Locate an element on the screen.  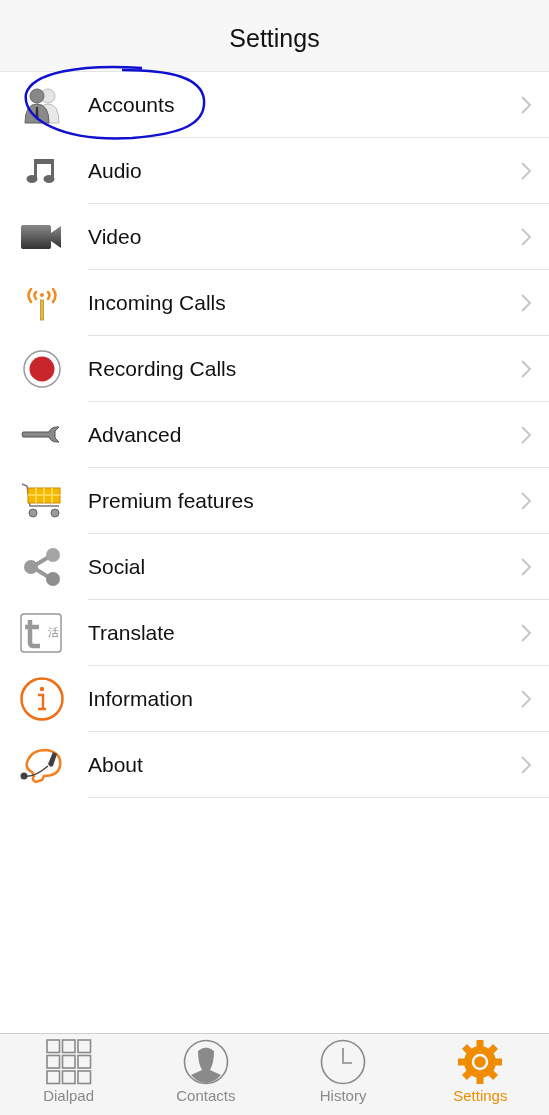
item-label: Accounts is located at coordinates (131, 104).